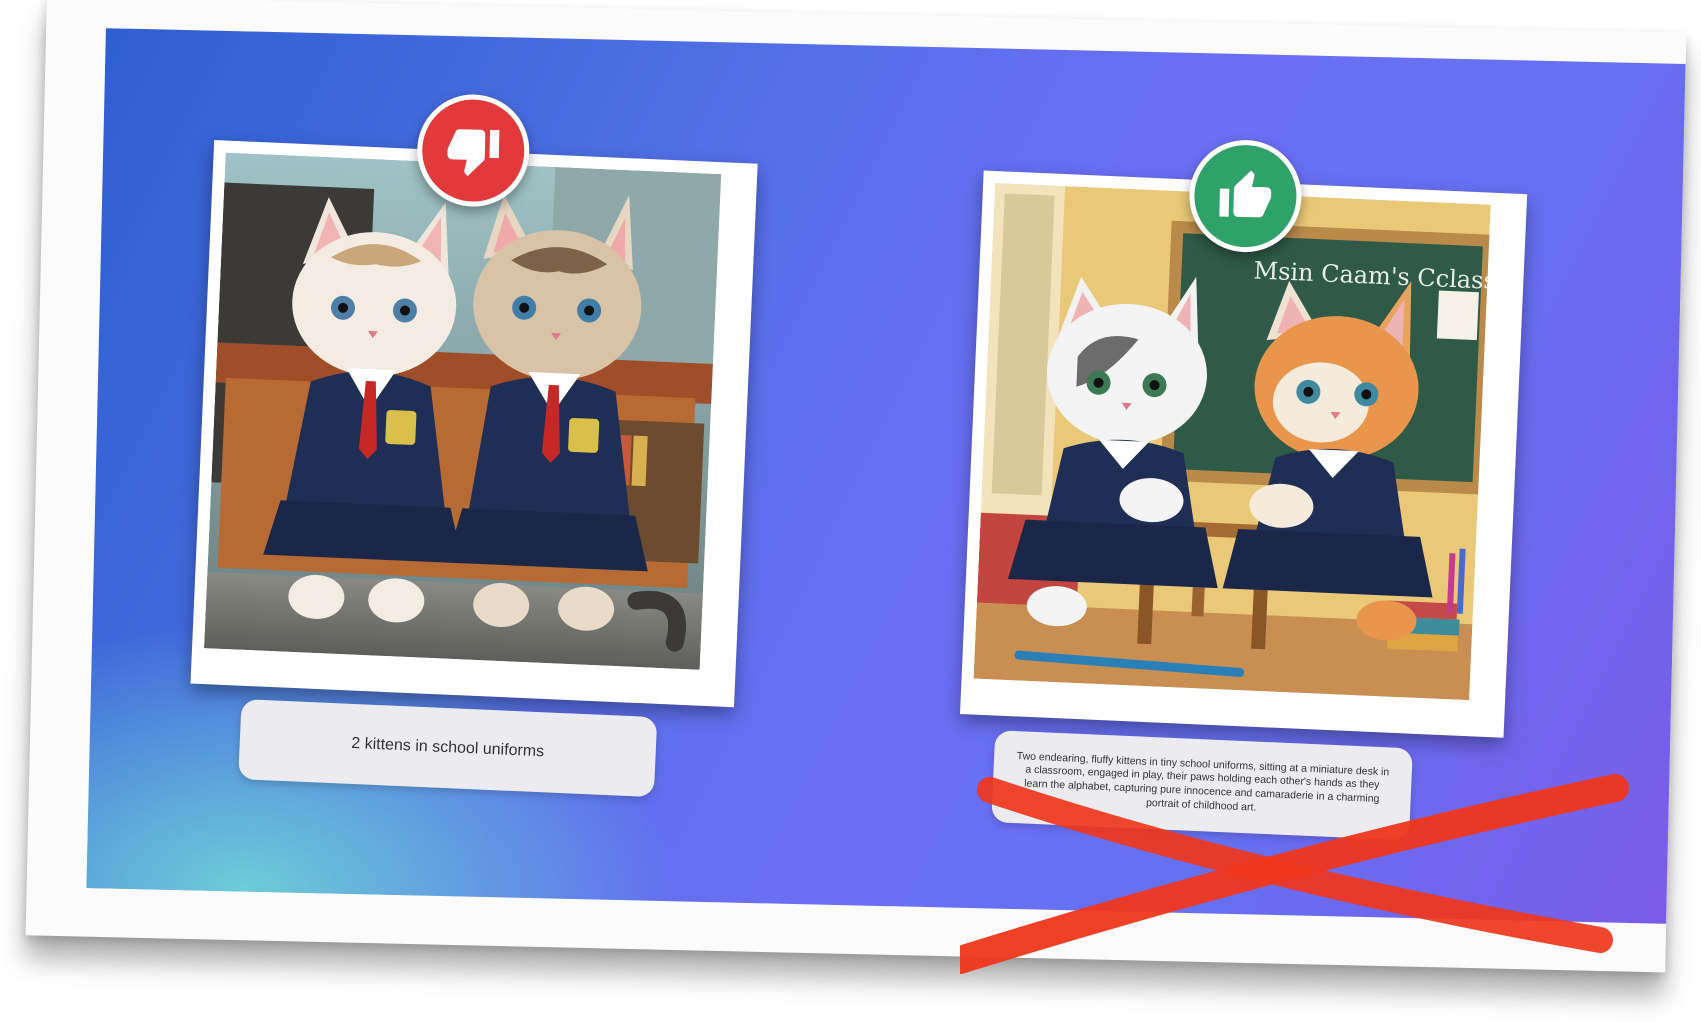 The image size is (1701, 1022). What do you see at coordinates (1245, 194) in the screenshot?
I see `thumbs-up-icon` at bounding box center [1245, 194].